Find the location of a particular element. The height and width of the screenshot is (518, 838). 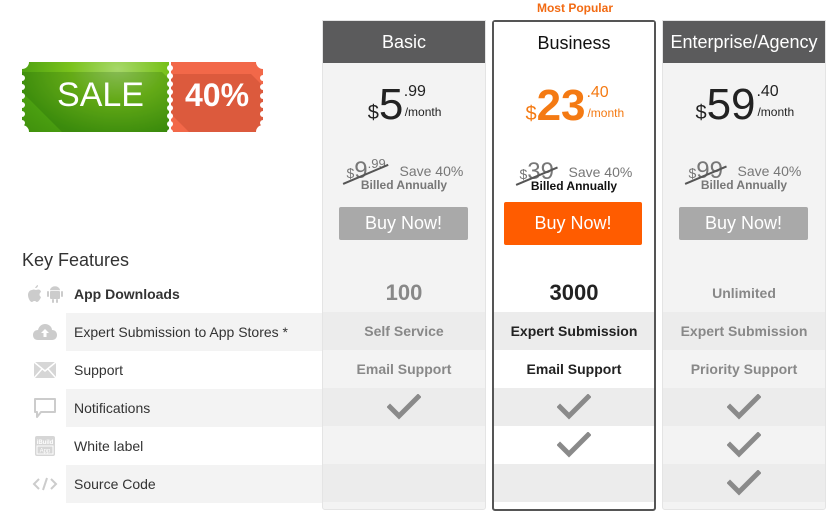

feature-label: Expert Submission to App Stores * is located at coordinates (194, 332).